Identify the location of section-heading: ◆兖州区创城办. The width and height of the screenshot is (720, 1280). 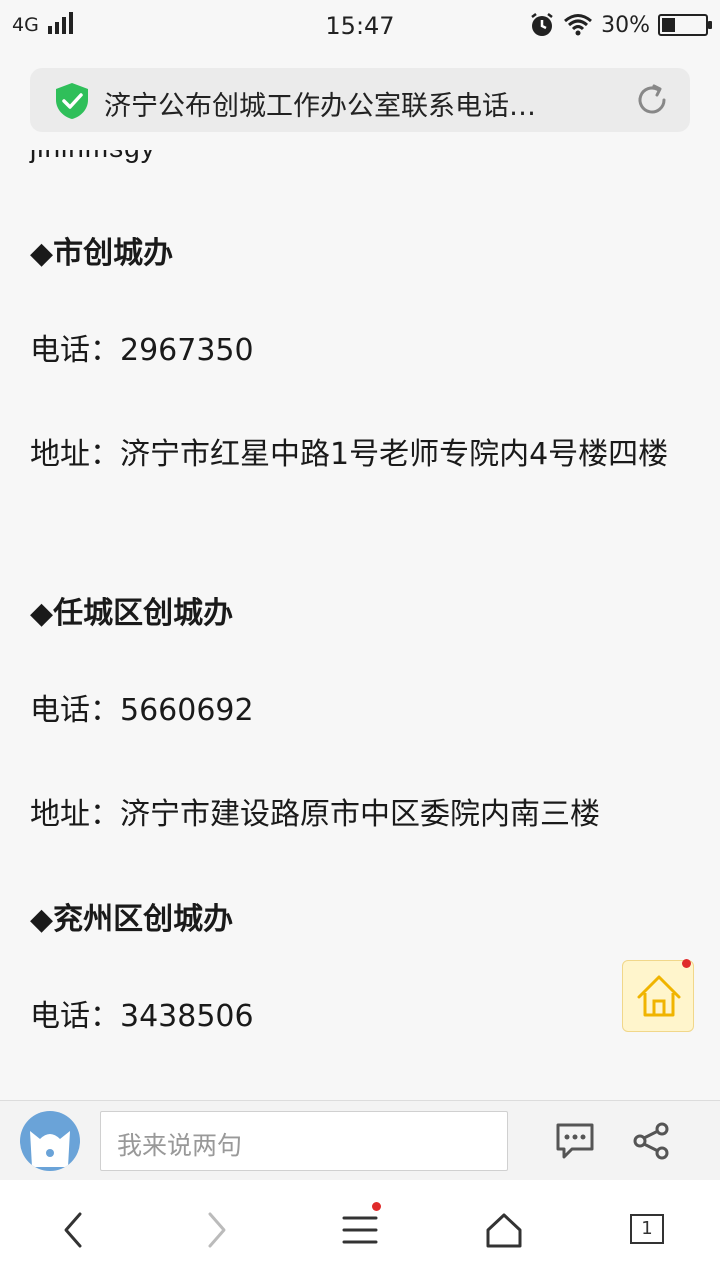
(132, 919).